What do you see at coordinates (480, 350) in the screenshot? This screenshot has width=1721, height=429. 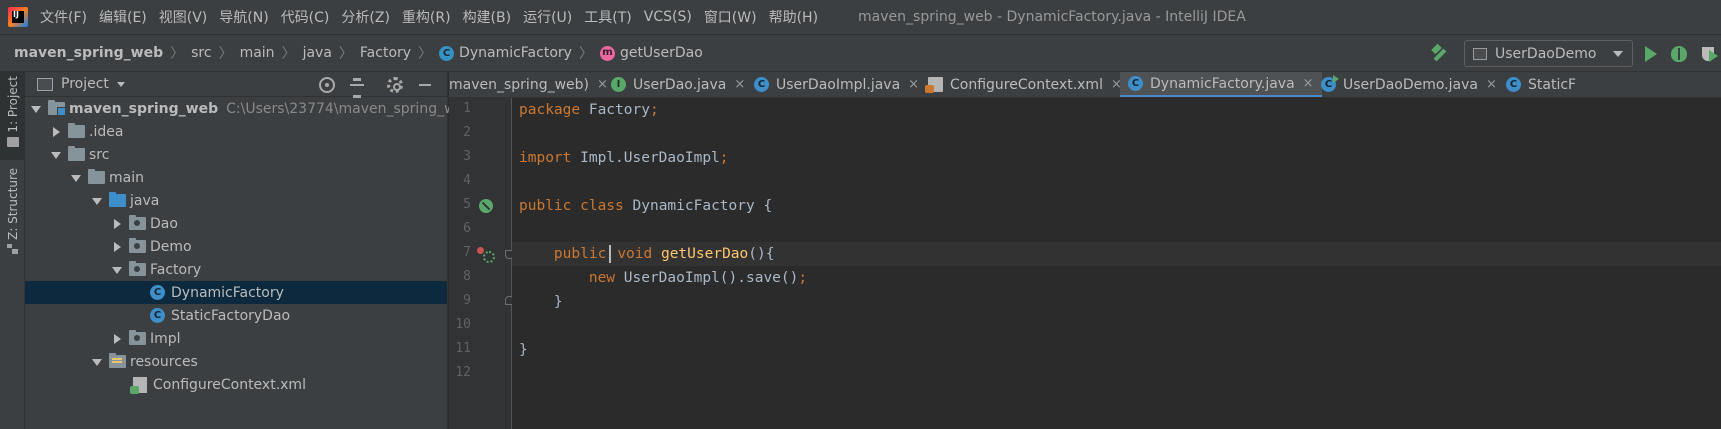 I see `gutter-line: 11` at bounding box center [480, 350].